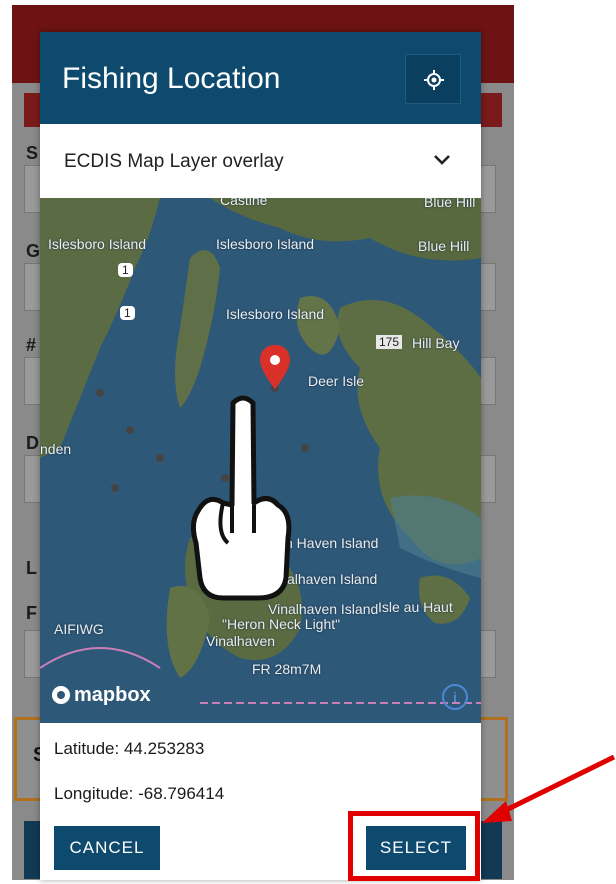 This screenshot has height=884, width=616. I want to click on background-label: L, so click(31, 568).